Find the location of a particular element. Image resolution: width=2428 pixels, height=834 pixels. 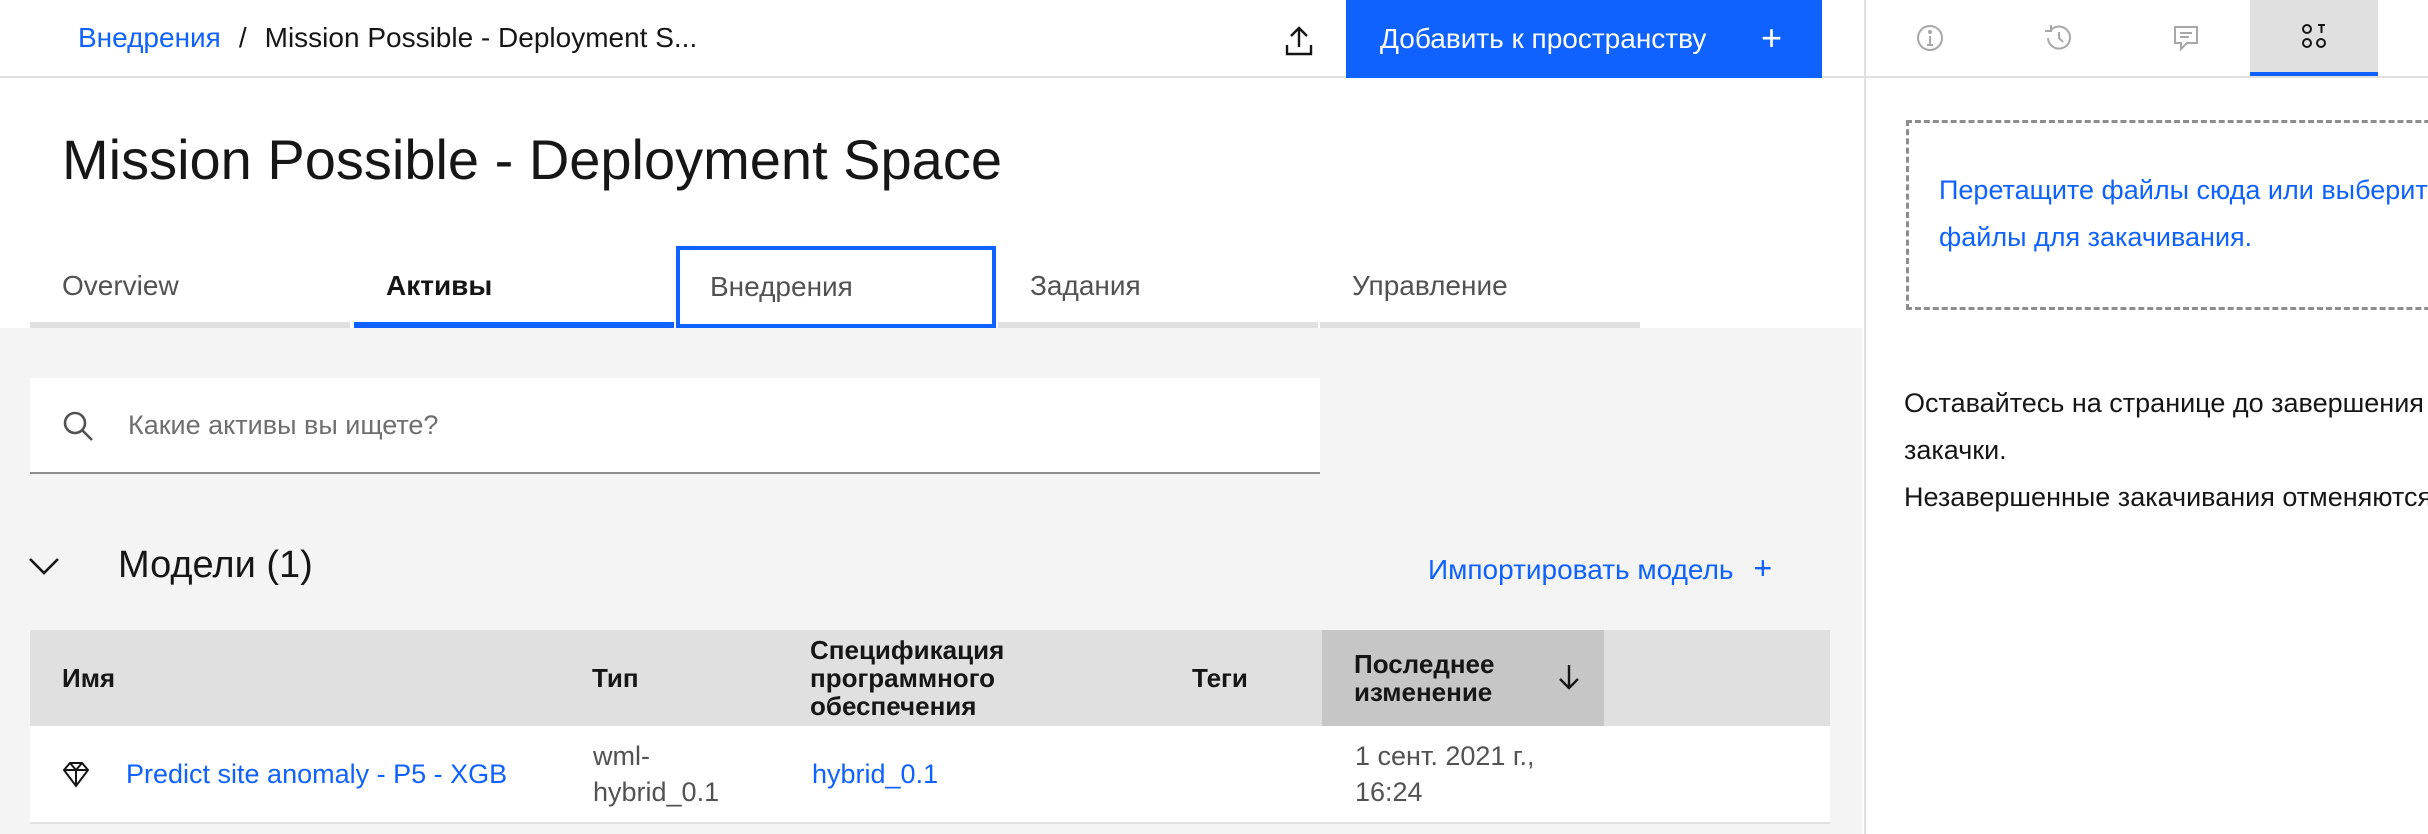

column-header-last-modified-label: Последнее изменение is located at coordinates (1424, 678).